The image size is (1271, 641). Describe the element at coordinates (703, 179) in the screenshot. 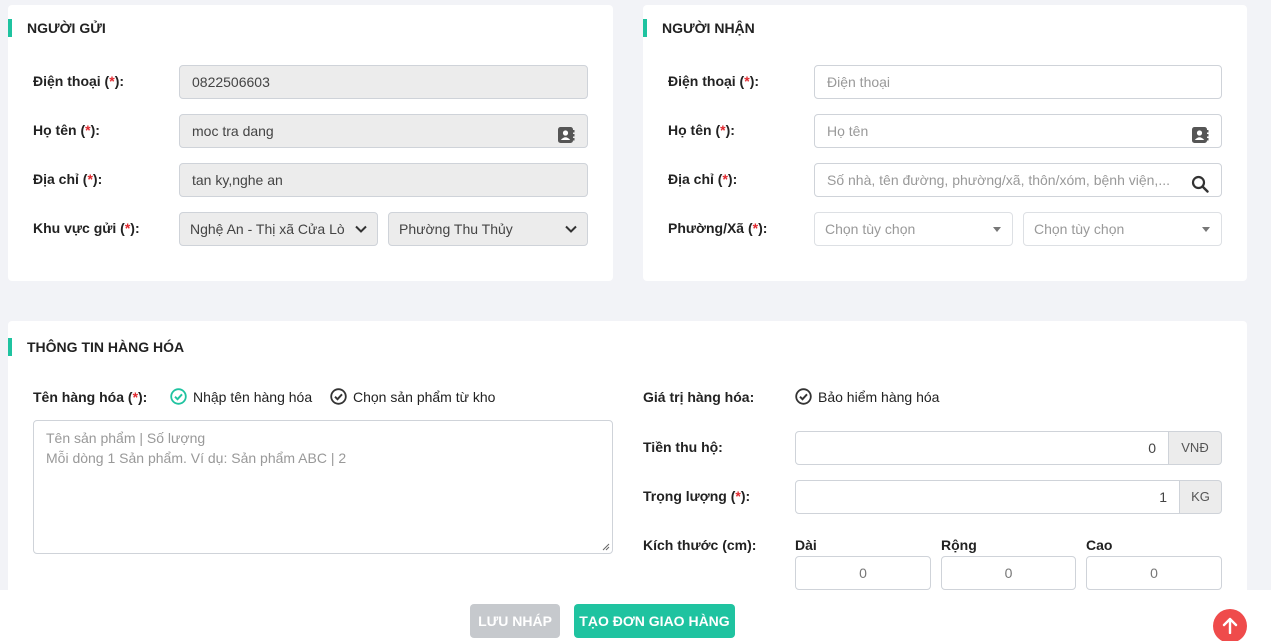

I see `receiver-address-label: Địa chỉ (*):` at that location.